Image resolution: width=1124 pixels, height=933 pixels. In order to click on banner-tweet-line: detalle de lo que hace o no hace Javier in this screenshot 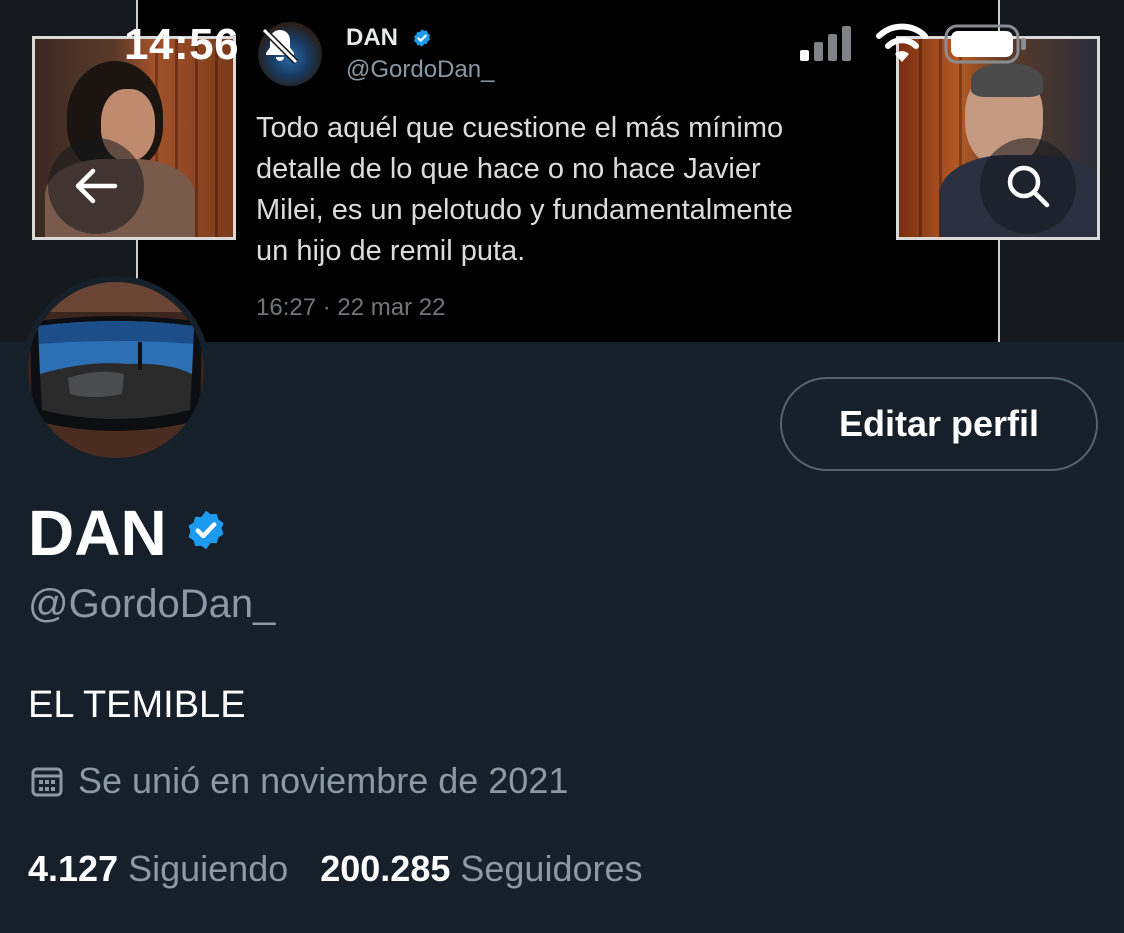, I will do `click(508, 169)`.